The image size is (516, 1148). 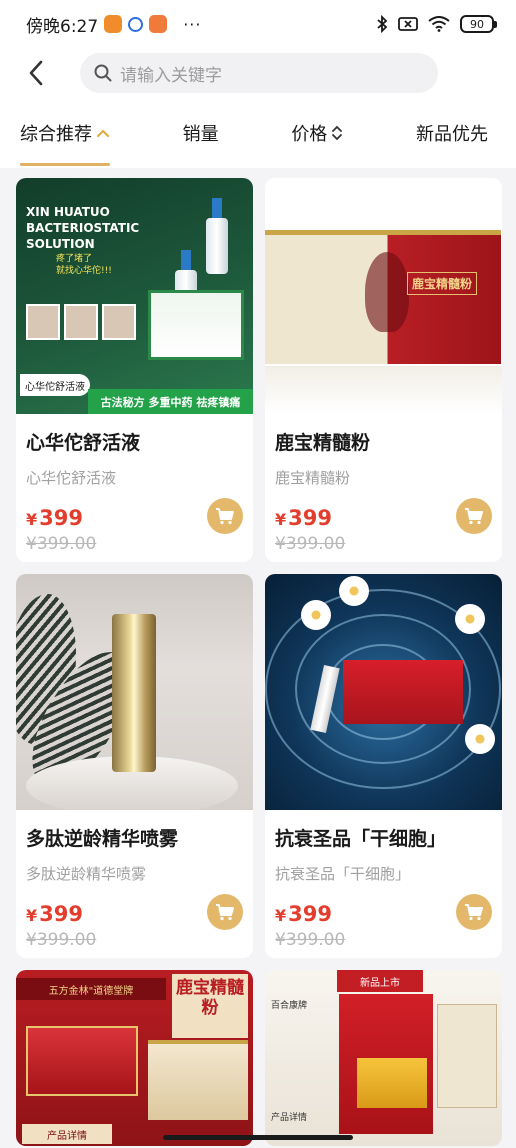 I want to click on sort-icon, so click(x=337, y=133).